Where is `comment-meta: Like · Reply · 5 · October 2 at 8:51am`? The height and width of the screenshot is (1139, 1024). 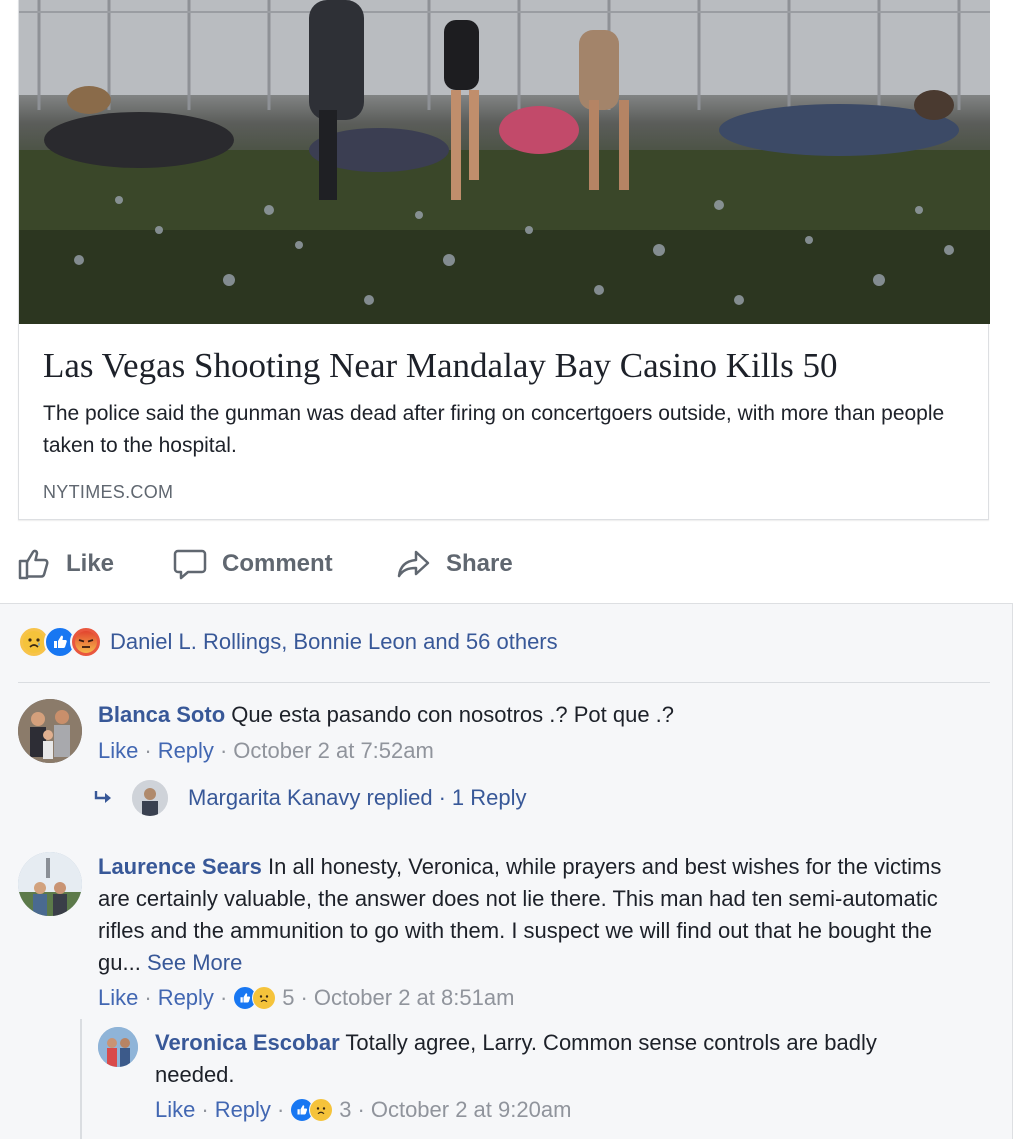
comment-meta: Like · Reply · 5 · October 2 at 8:51am is located at coordinates (306, 998).